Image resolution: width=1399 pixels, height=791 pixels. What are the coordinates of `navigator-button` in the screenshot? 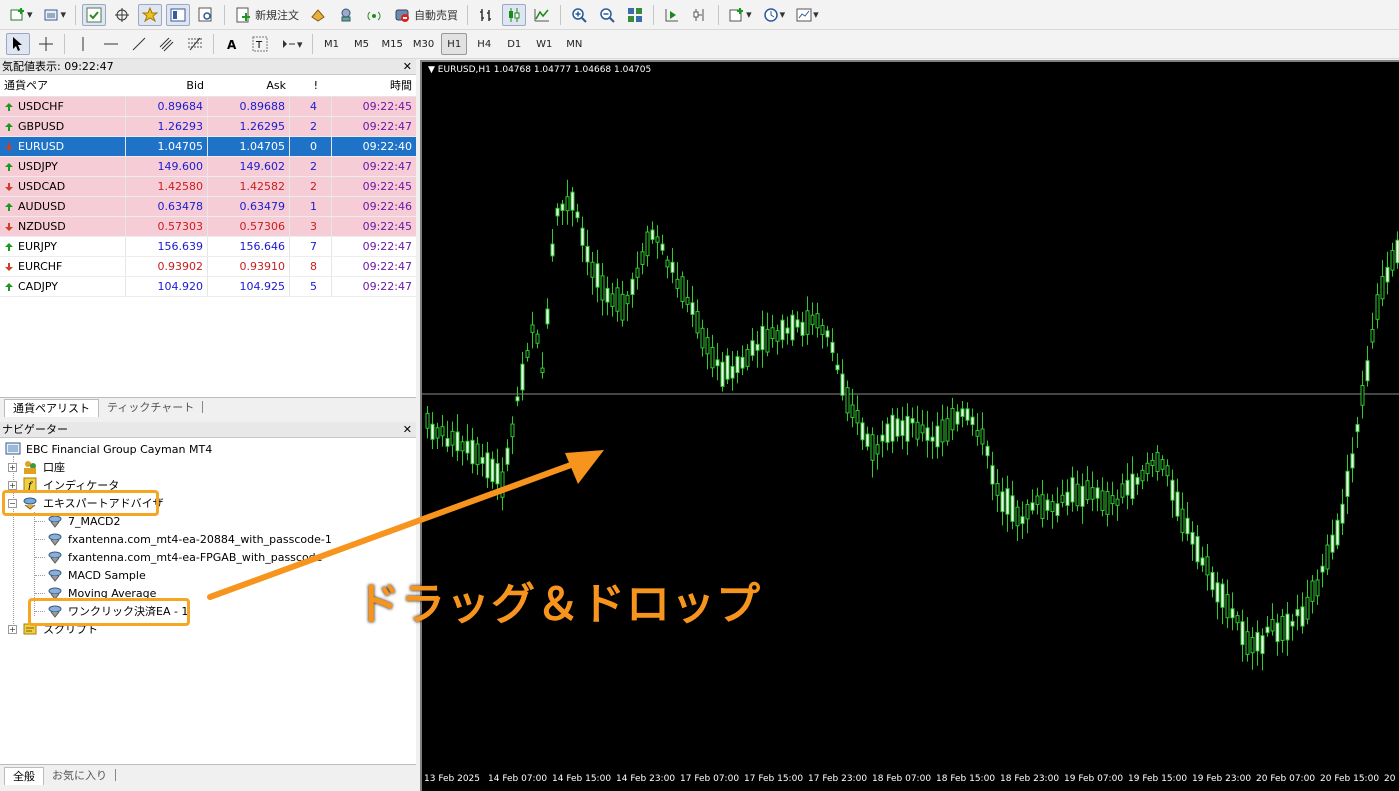 It's located at (150, 14).